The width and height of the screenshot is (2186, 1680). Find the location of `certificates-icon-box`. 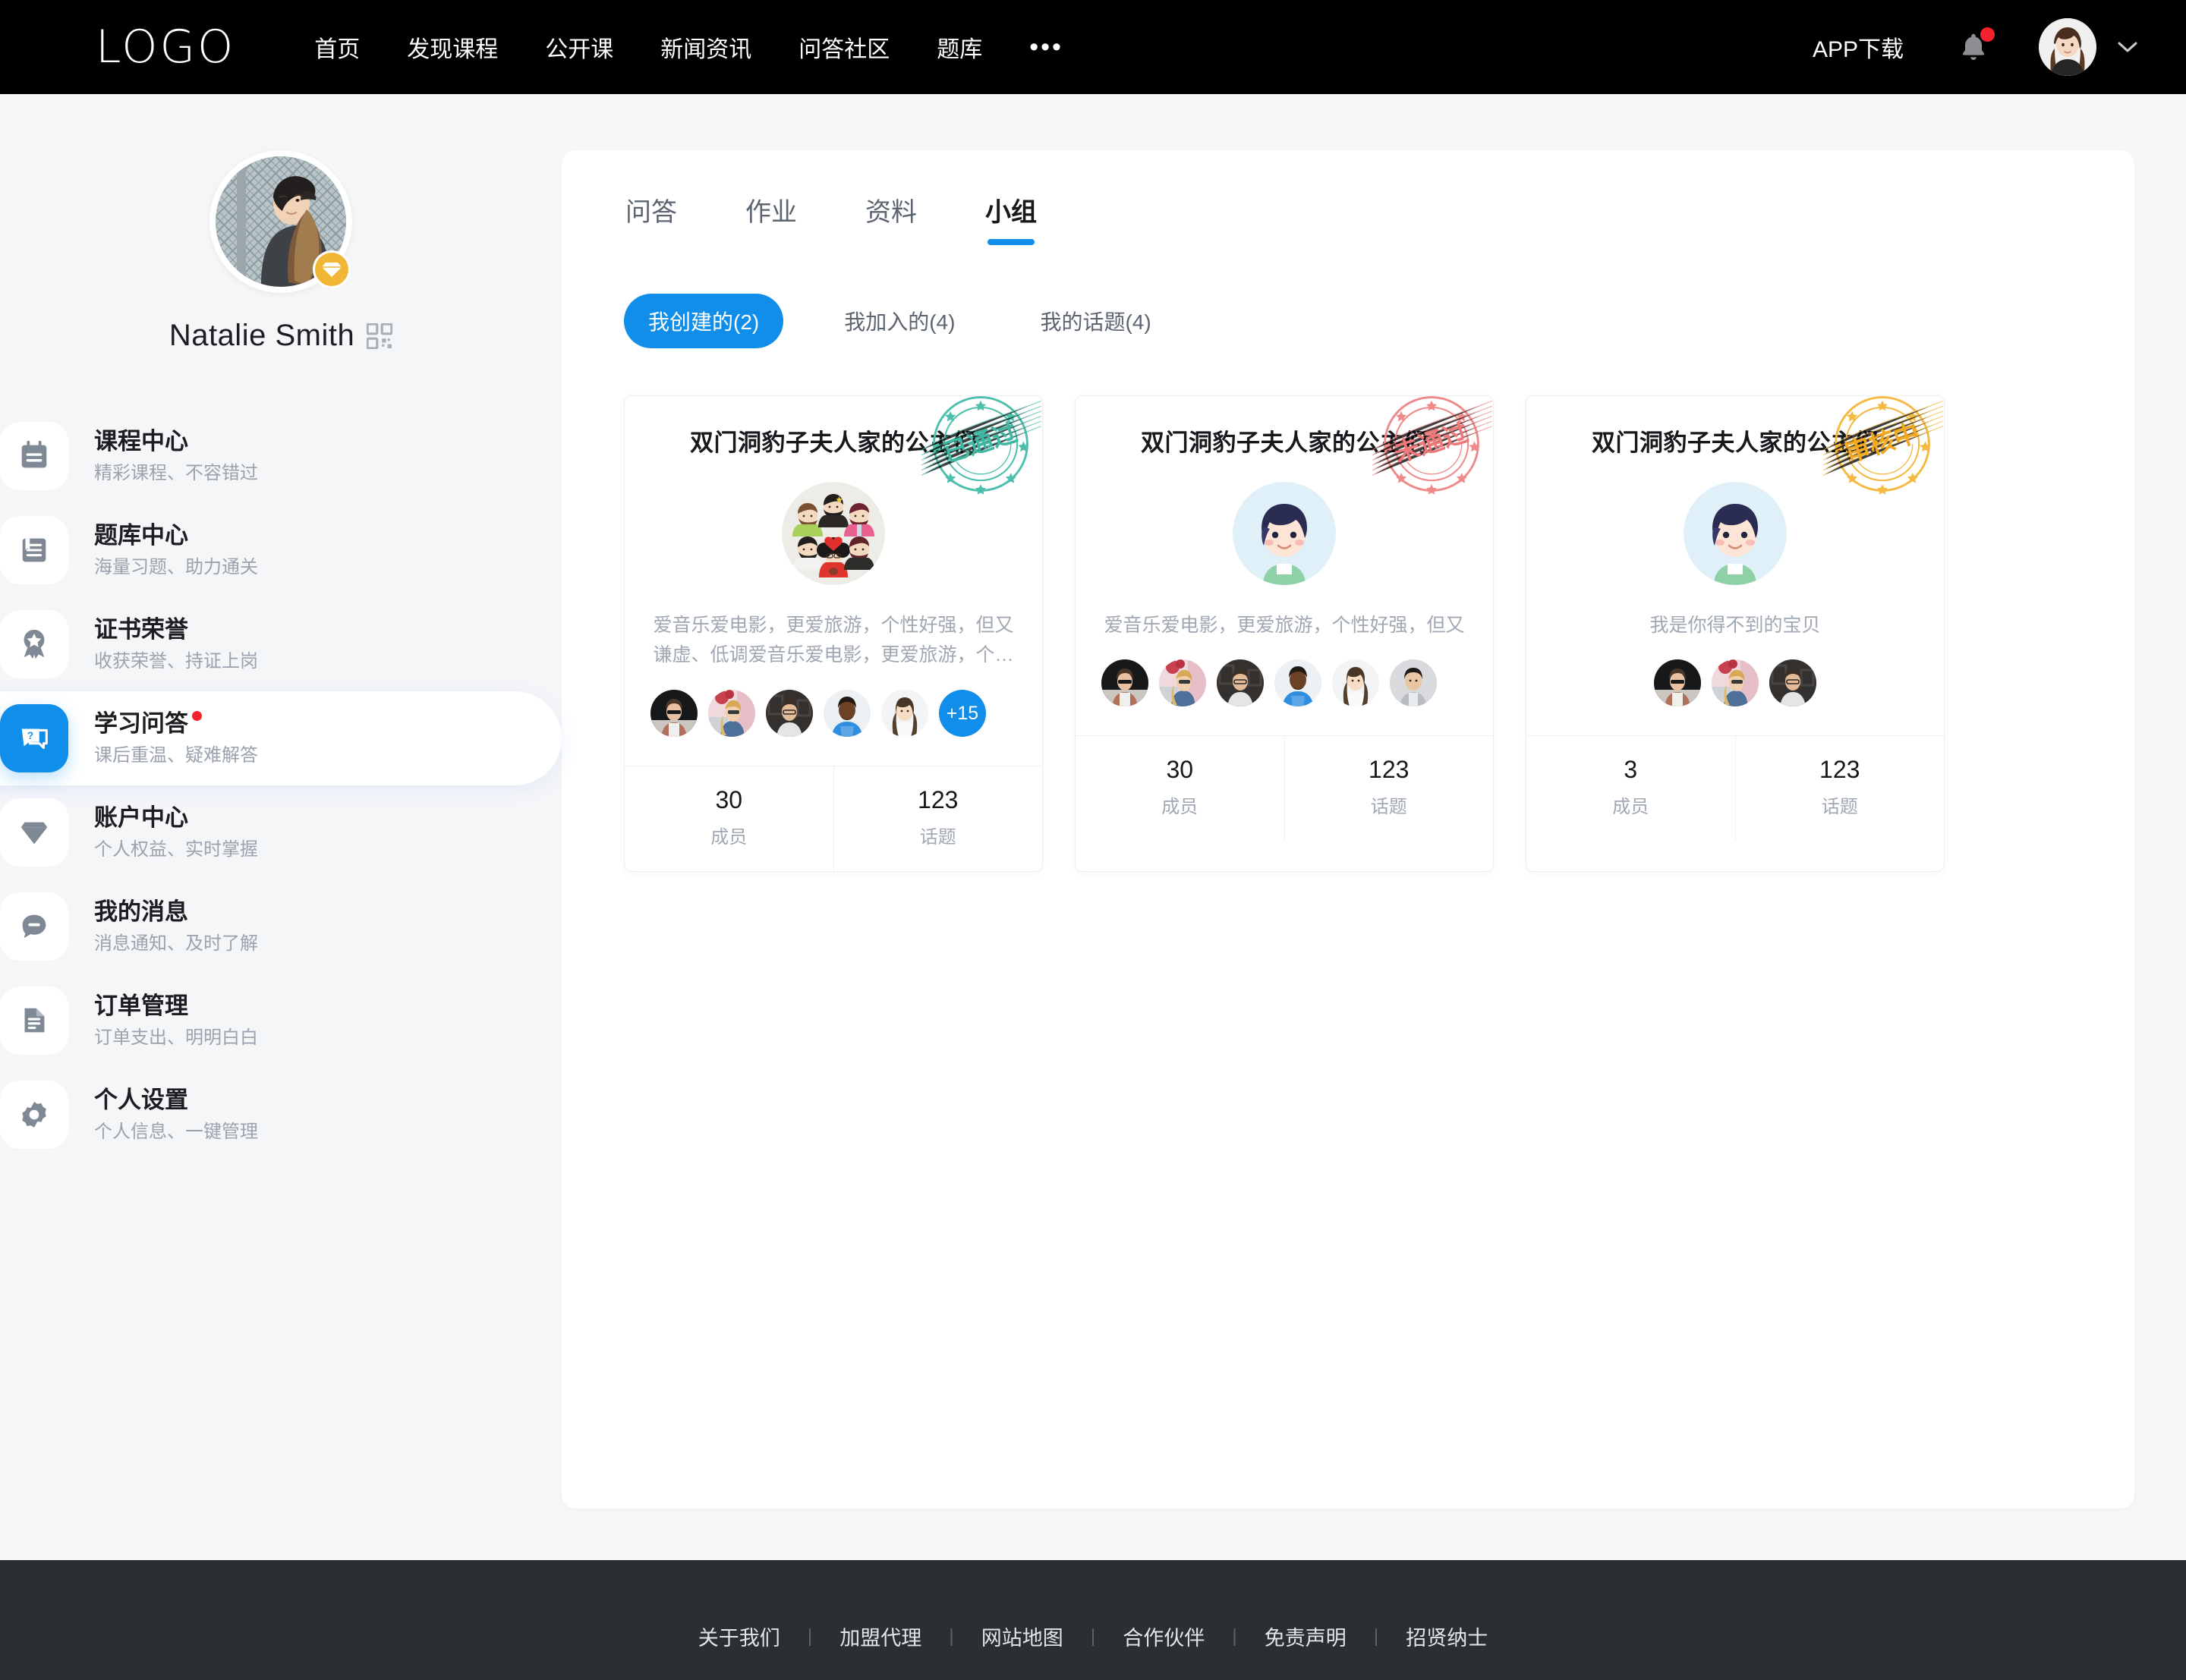

certificates-icon-box is located at coordinates (34, 644).